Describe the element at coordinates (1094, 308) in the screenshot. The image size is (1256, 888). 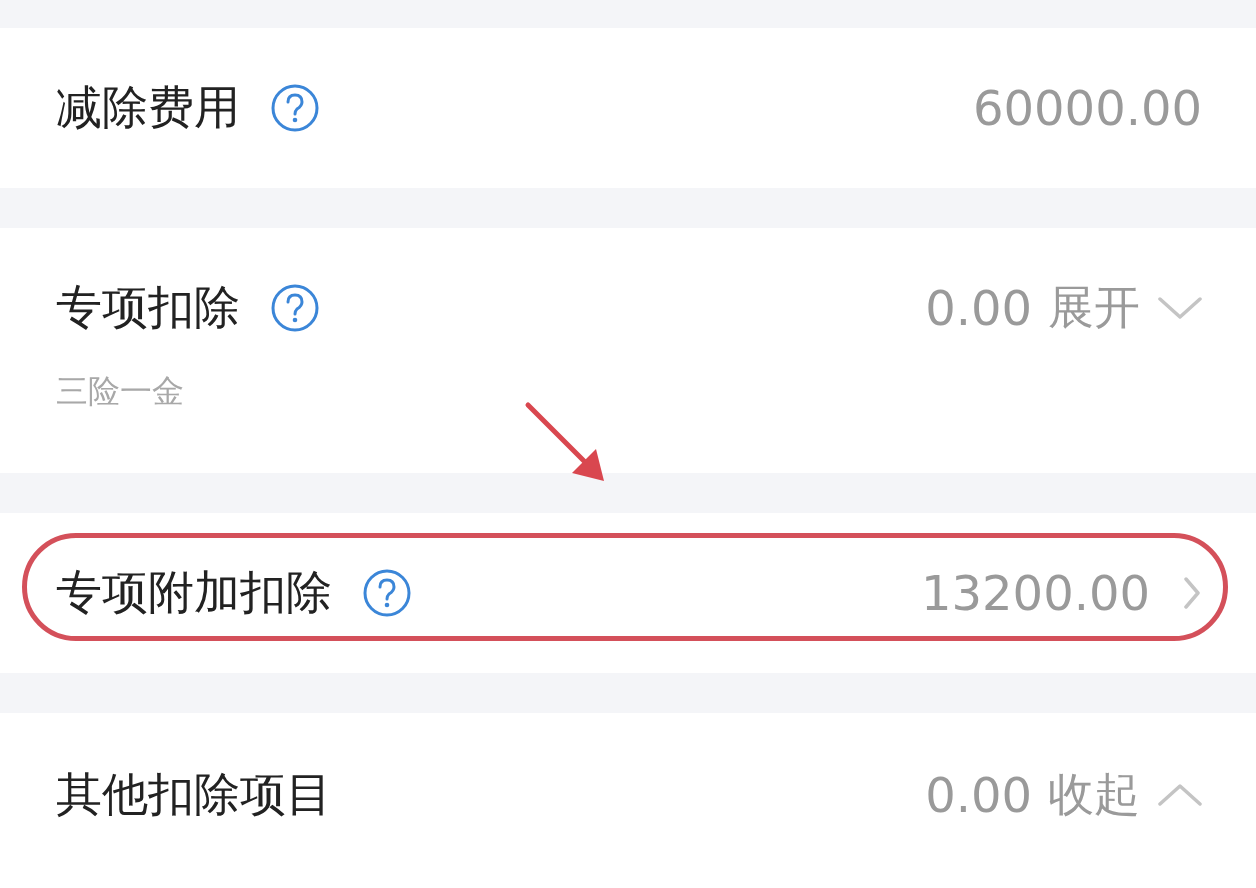
I see `toggle-link: 展开` at that location.